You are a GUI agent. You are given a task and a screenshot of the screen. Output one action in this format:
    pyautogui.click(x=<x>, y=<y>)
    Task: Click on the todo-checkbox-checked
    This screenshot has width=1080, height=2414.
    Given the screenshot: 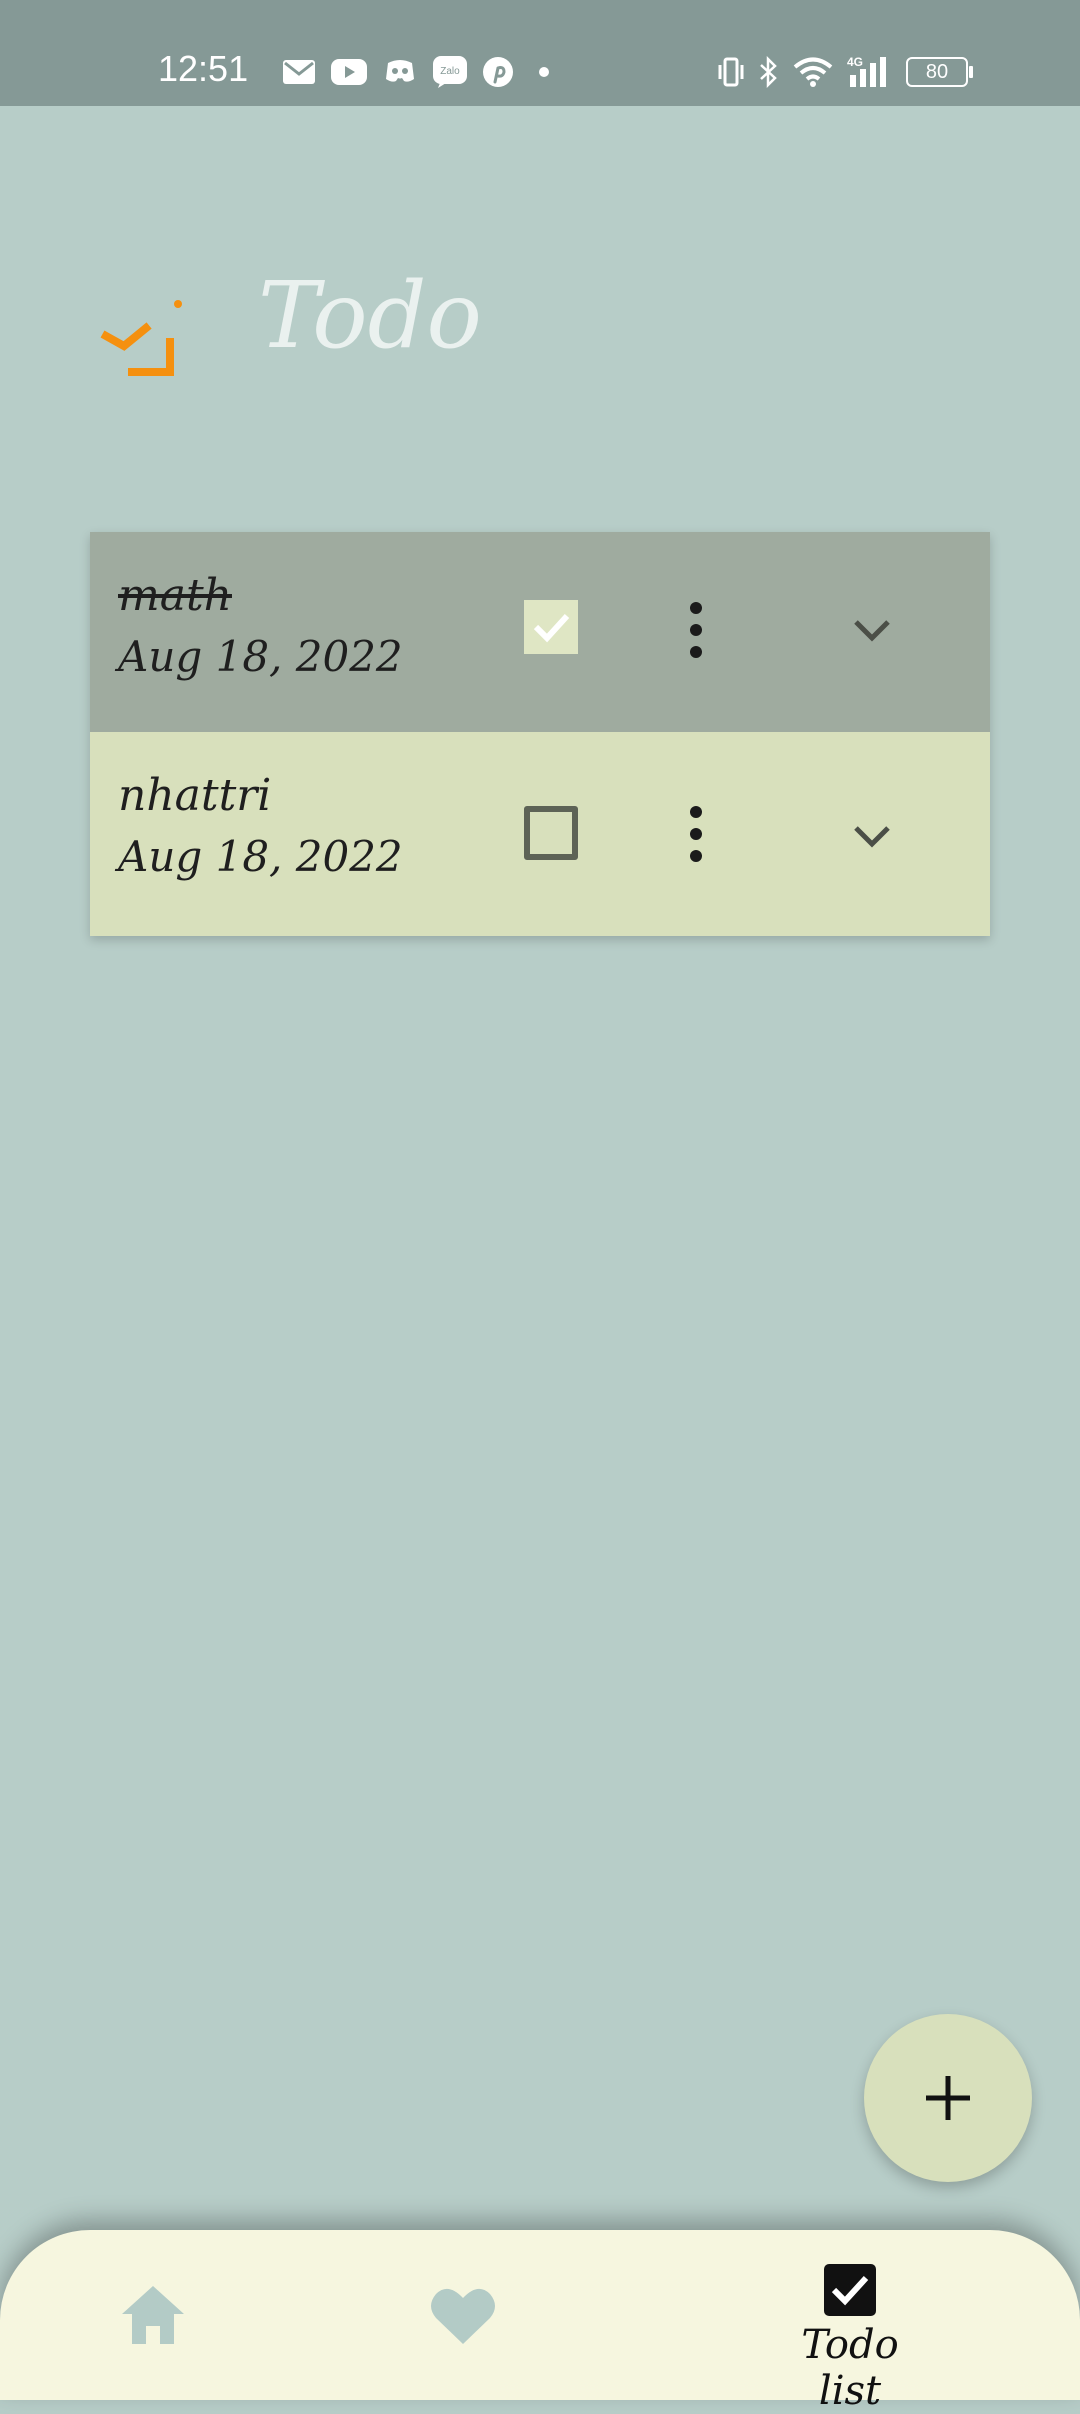 What is the action you would take?
    pyautogui.click(x=551, y=627)
    